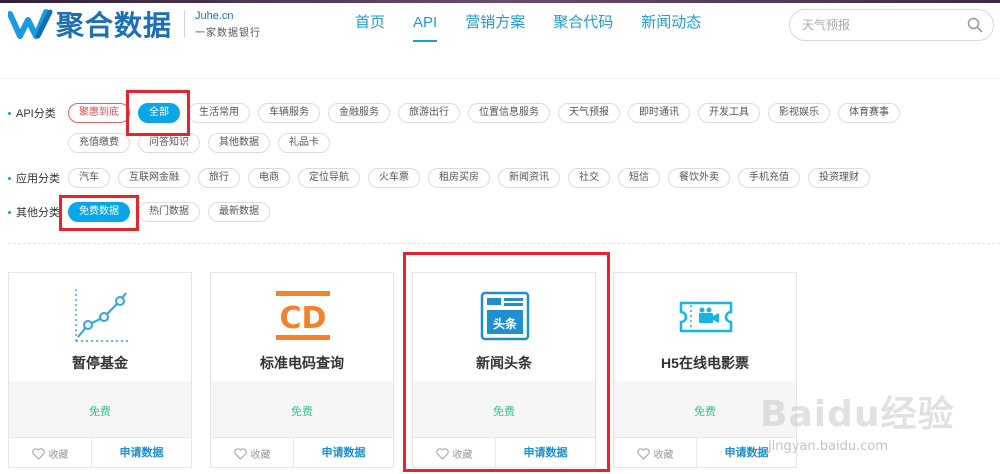 This screenshot has width=1000, height=474. What do you see at coordinates (504, 243) in the screenshot?
I see `section-divider` at bounding box center [504, 243].